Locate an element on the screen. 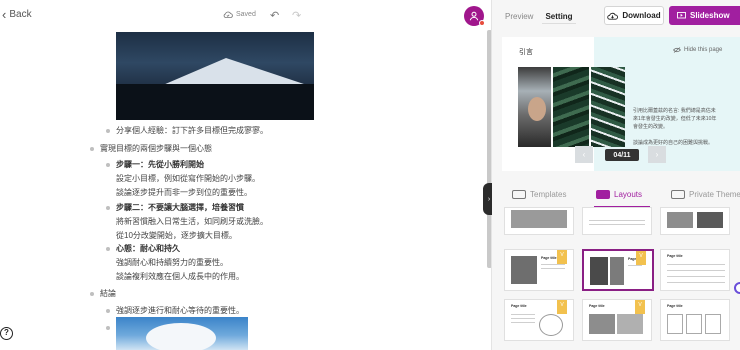  preview-photo-forest is located at coordinates (571, 107).